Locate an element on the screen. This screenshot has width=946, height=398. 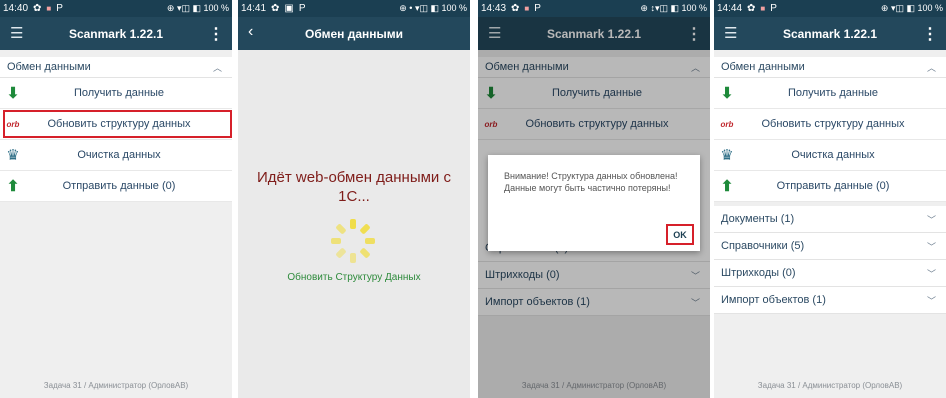
group-references: Справочники (5) ﹀ is located at coordinates (830, 246).